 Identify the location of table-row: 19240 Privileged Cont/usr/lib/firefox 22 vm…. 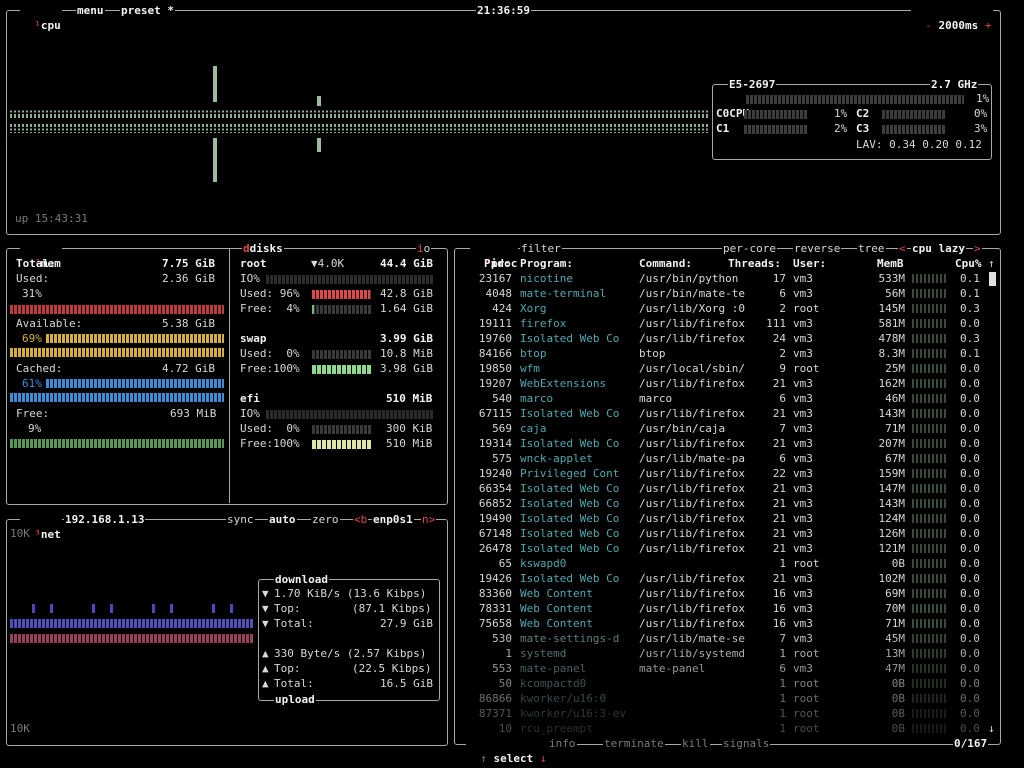
(722, 473).